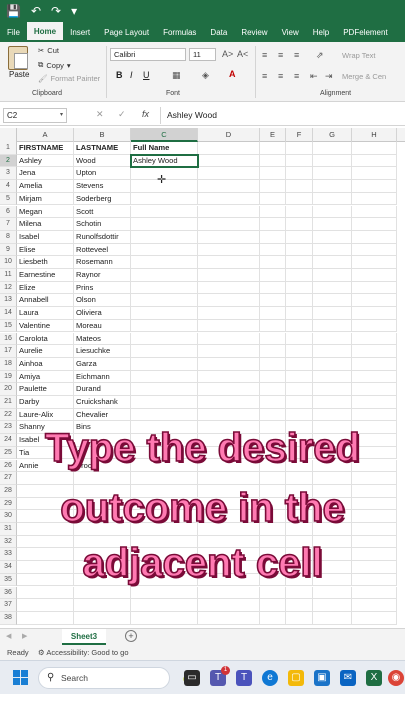 This screenshot has height=720, width=405. What do you see at coordinates (45, 224) in the screenshot?
I see `cell: Milena` at bounding box center [45, 224].